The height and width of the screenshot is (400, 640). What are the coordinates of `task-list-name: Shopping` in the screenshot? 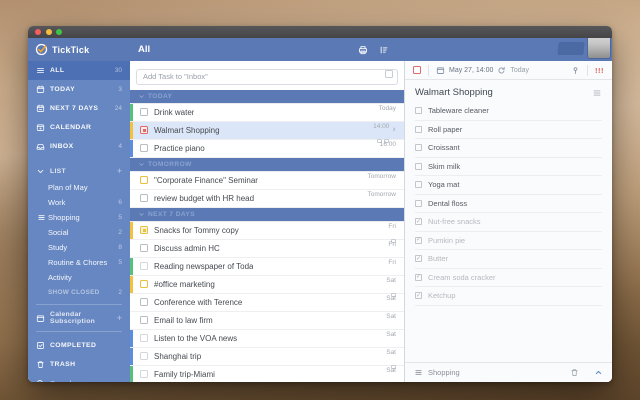 It's located at (444, 372).